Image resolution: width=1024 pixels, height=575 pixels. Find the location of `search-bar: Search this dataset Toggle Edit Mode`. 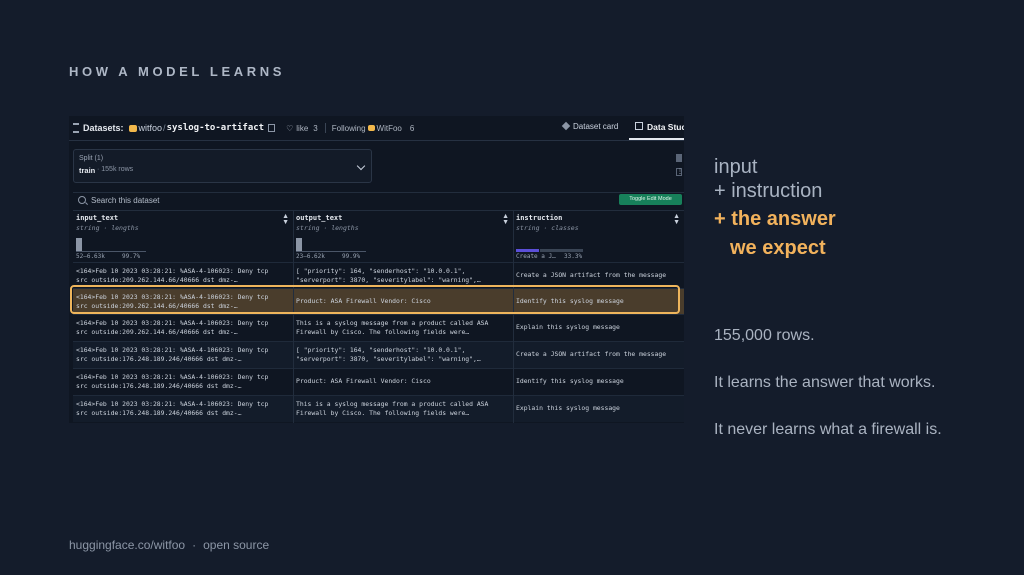

search-bar: Search this dataset Toggle Edit Mode is located at coordinates (378, 200).